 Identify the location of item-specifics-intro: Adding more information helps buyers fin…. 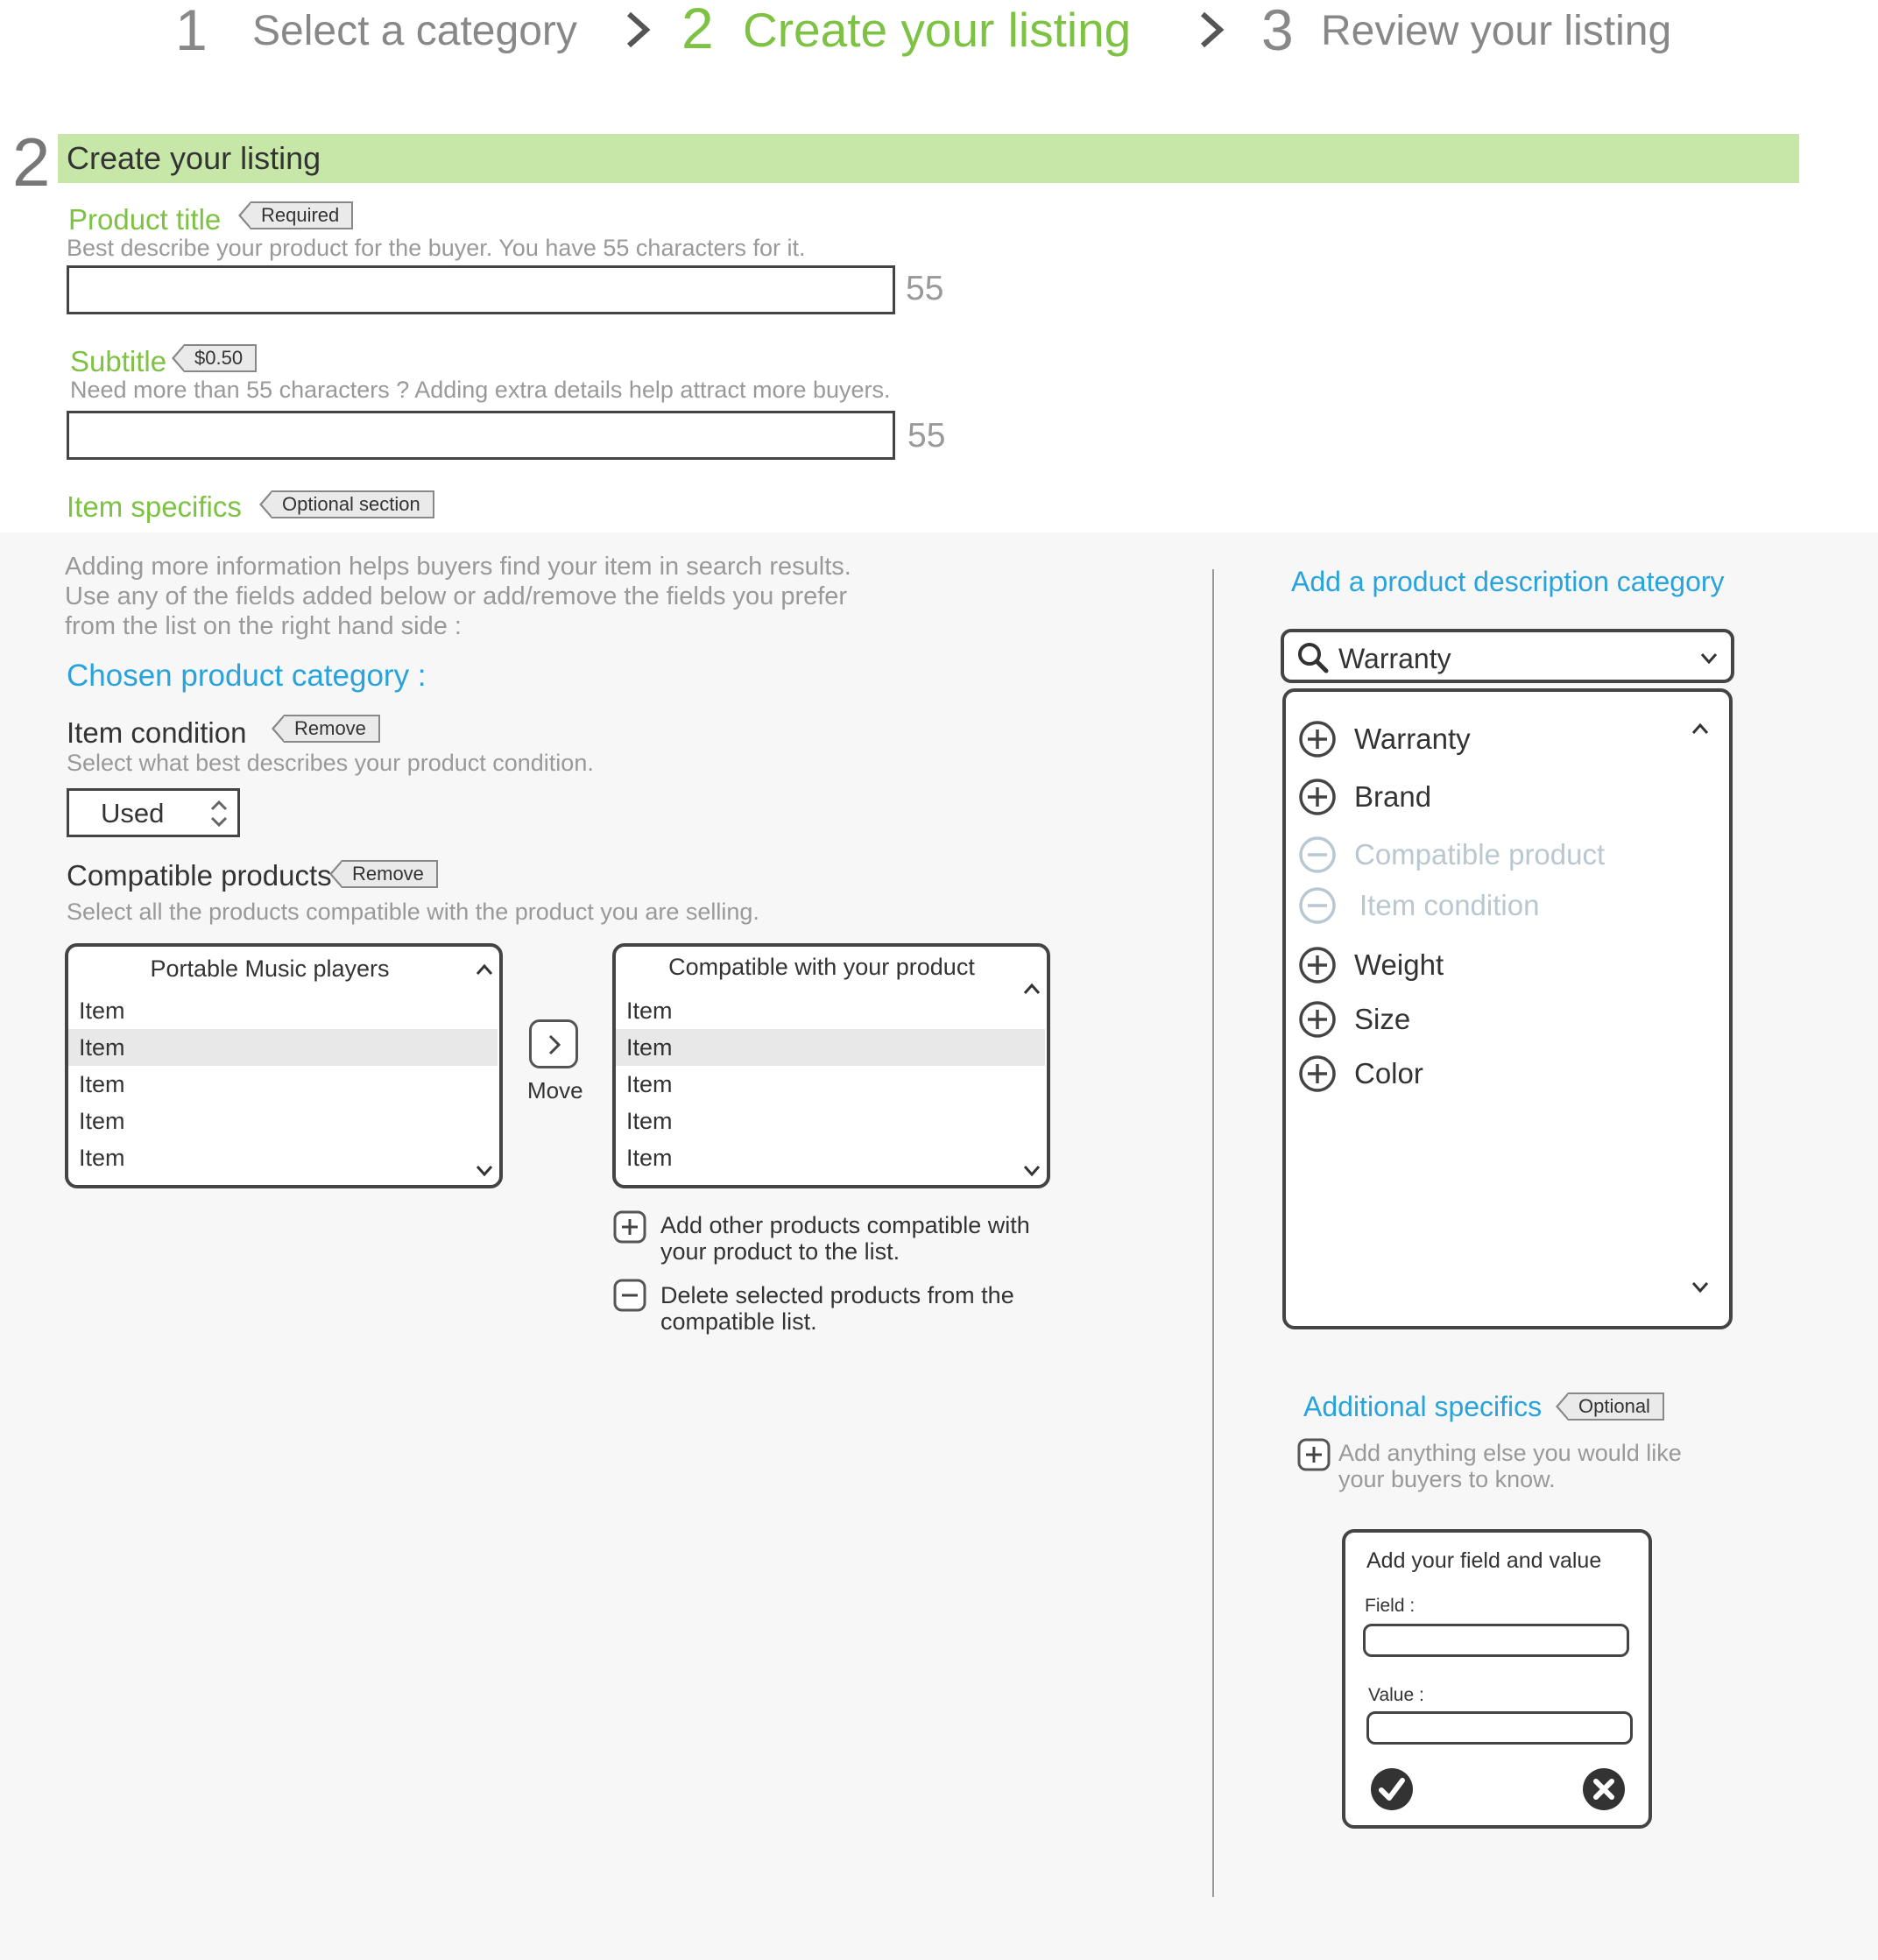
(458, 596).